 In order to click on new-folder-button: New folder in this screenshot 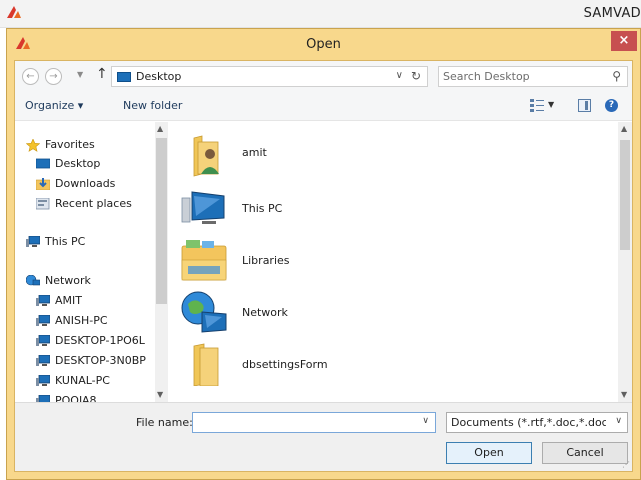, I will do `click(152, 105)`.